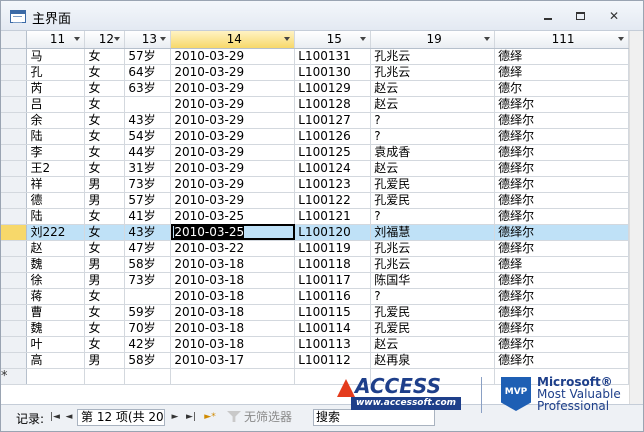 This screenshot has width=644, height=432. What do you see at coordinates (614, 16) in the screenshot?
I see `close-button: ✕` at bounding box center [614, 16].